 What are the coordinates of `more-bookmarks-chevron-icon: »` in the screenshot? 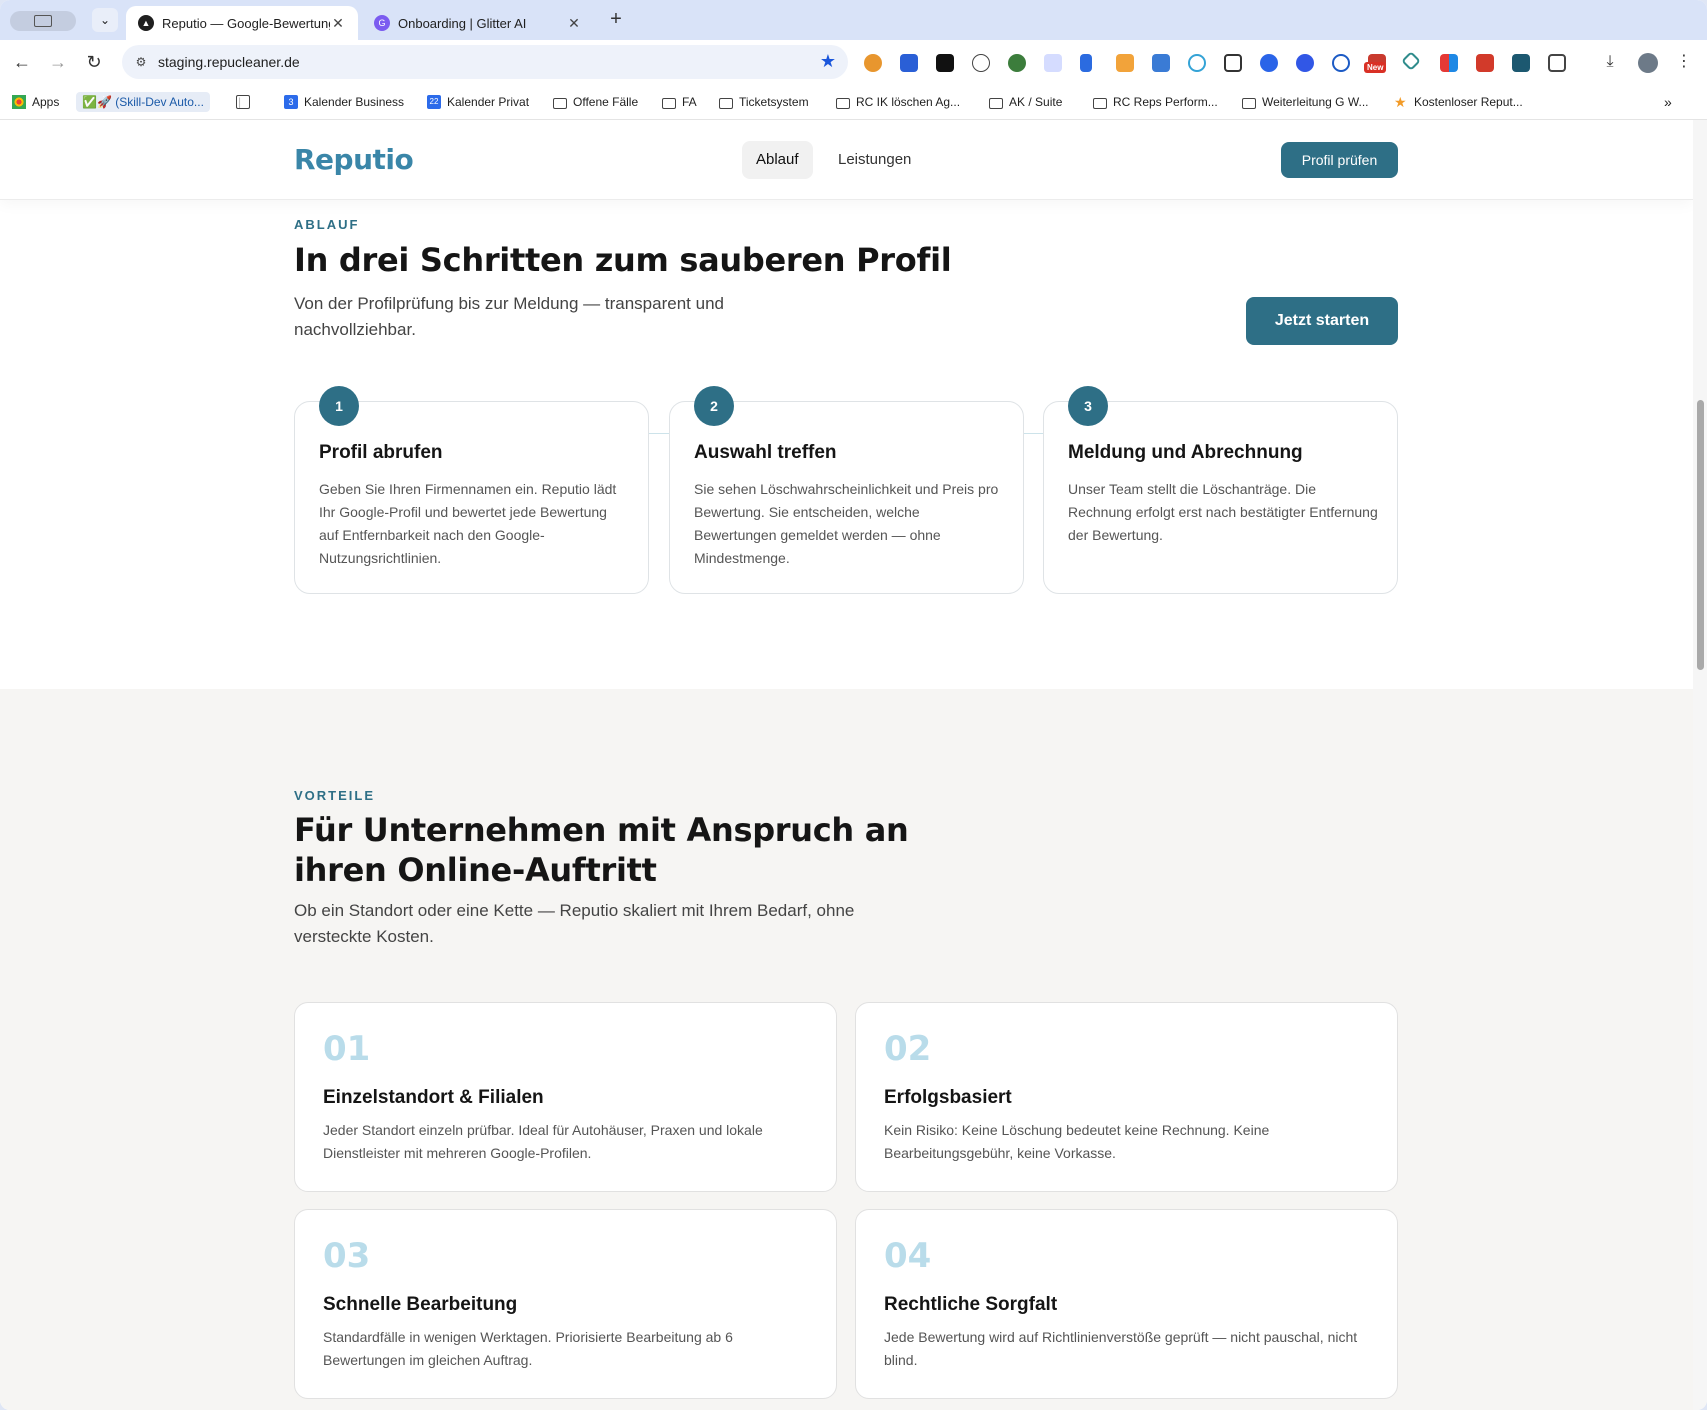 It's located at (1668, 102).